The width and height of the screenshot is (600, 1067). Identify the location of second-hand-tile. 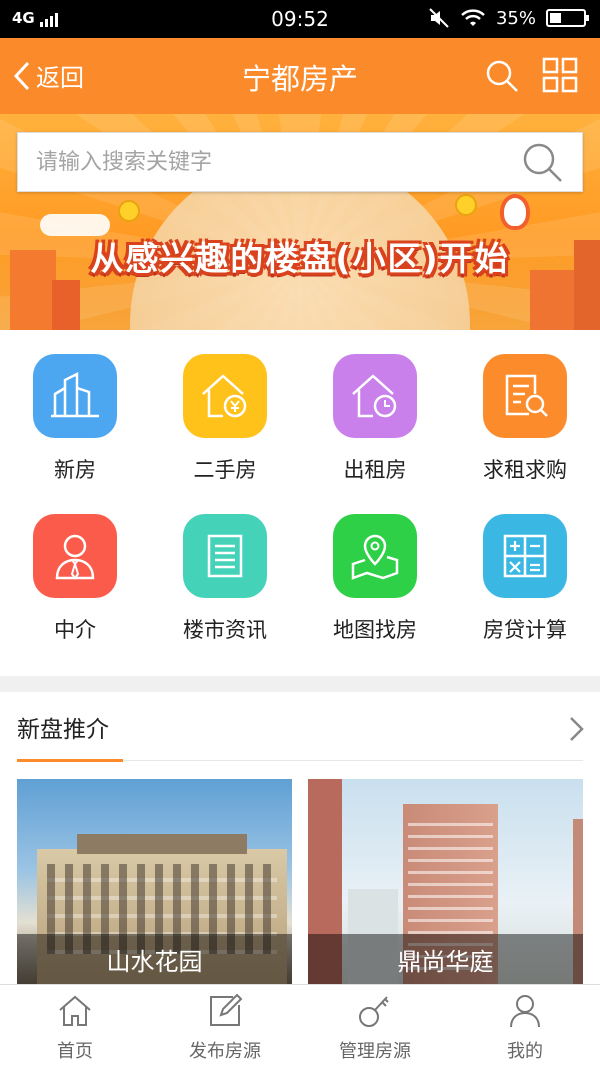
(225, 396).